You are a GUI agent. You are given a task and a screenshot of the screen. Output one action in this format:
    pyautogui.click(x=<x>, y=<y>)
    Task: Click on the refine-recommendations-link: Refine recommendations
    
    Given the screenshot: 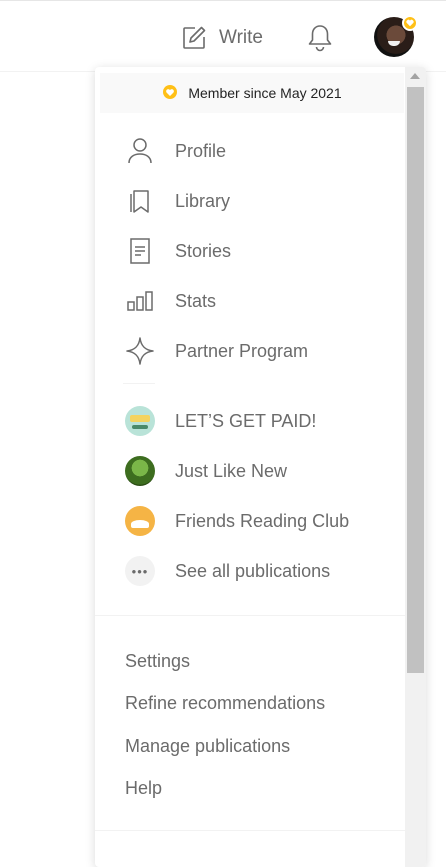 What is the action you would take?
    pyautogui.click(x=225, y=703)
    